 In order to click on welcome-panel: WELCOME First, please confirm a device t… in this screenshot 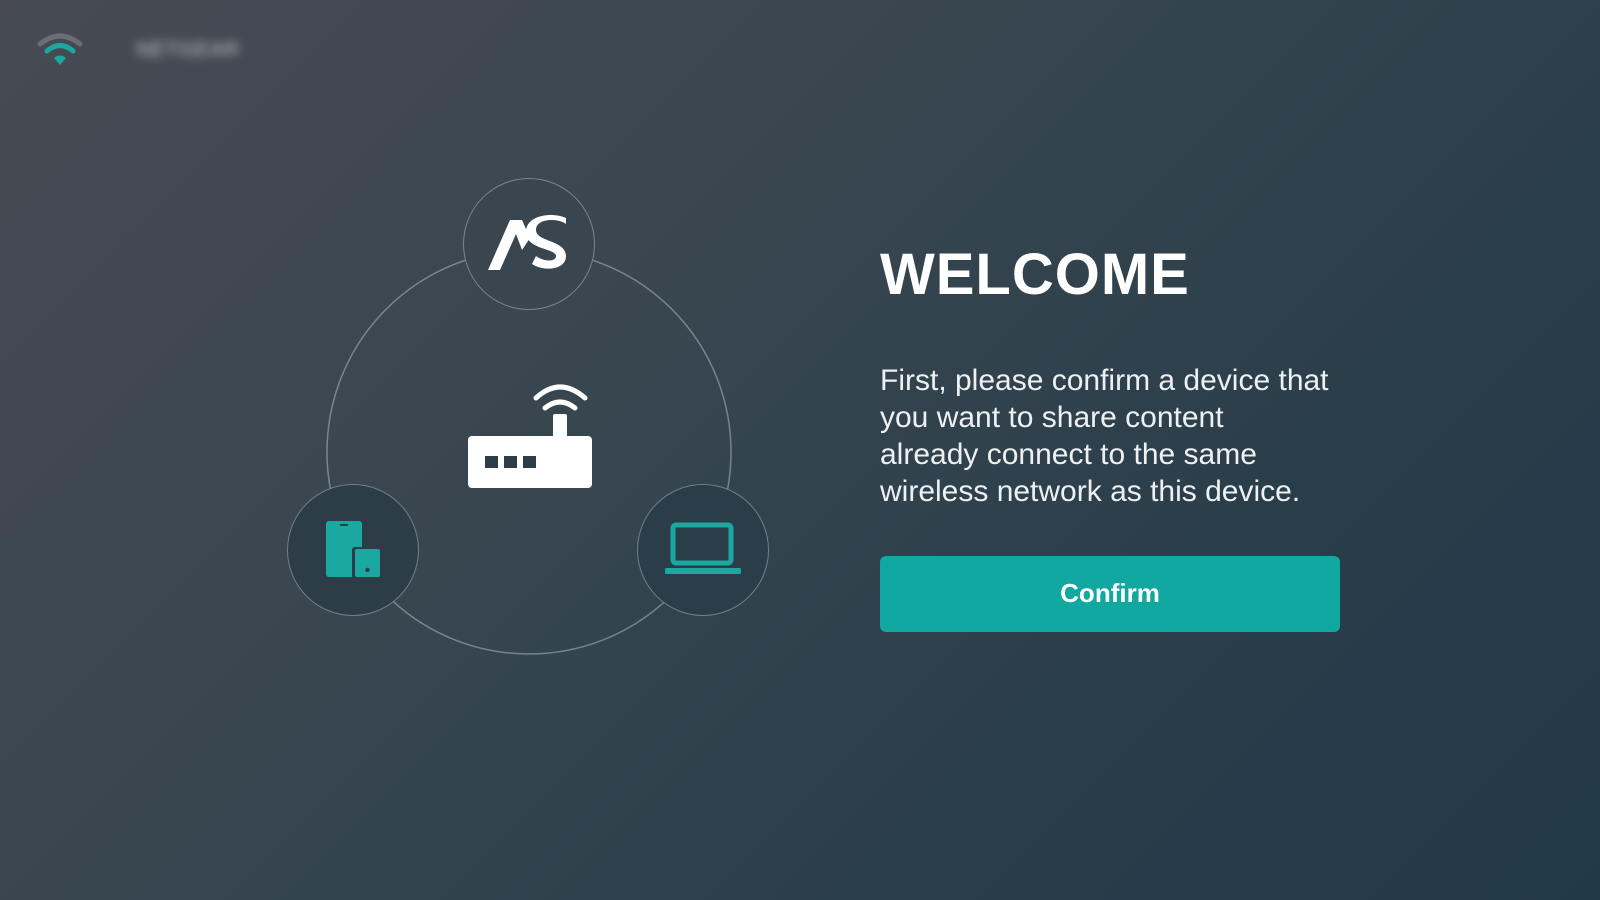, I will do `click(1120, 436)`.